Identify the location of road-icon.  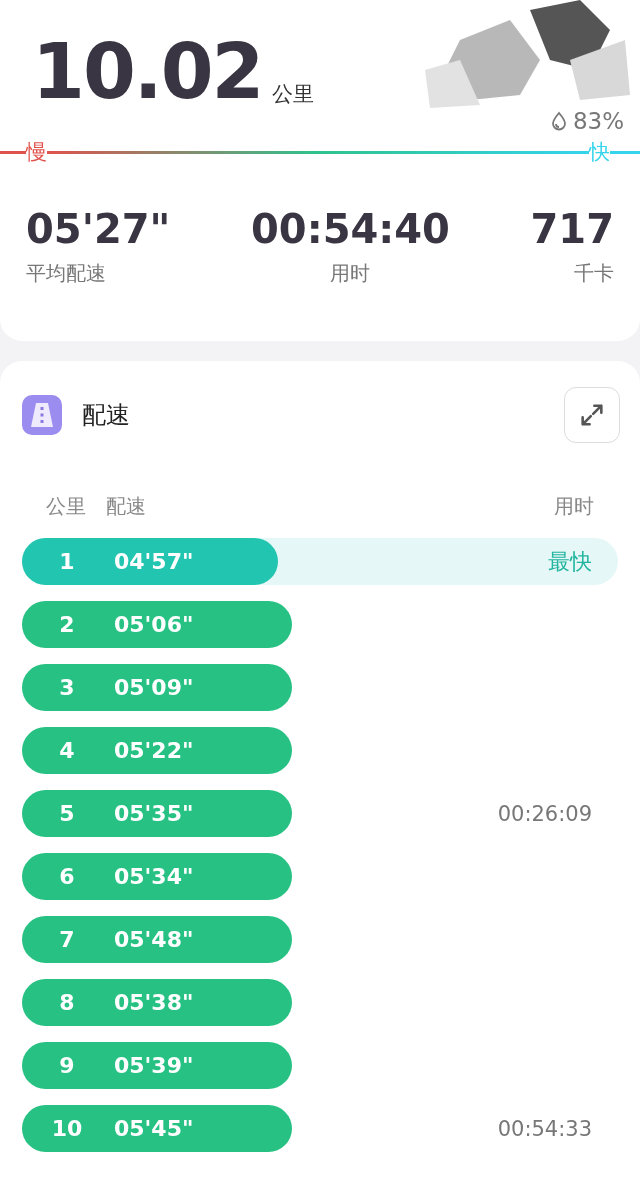
(42, 415).